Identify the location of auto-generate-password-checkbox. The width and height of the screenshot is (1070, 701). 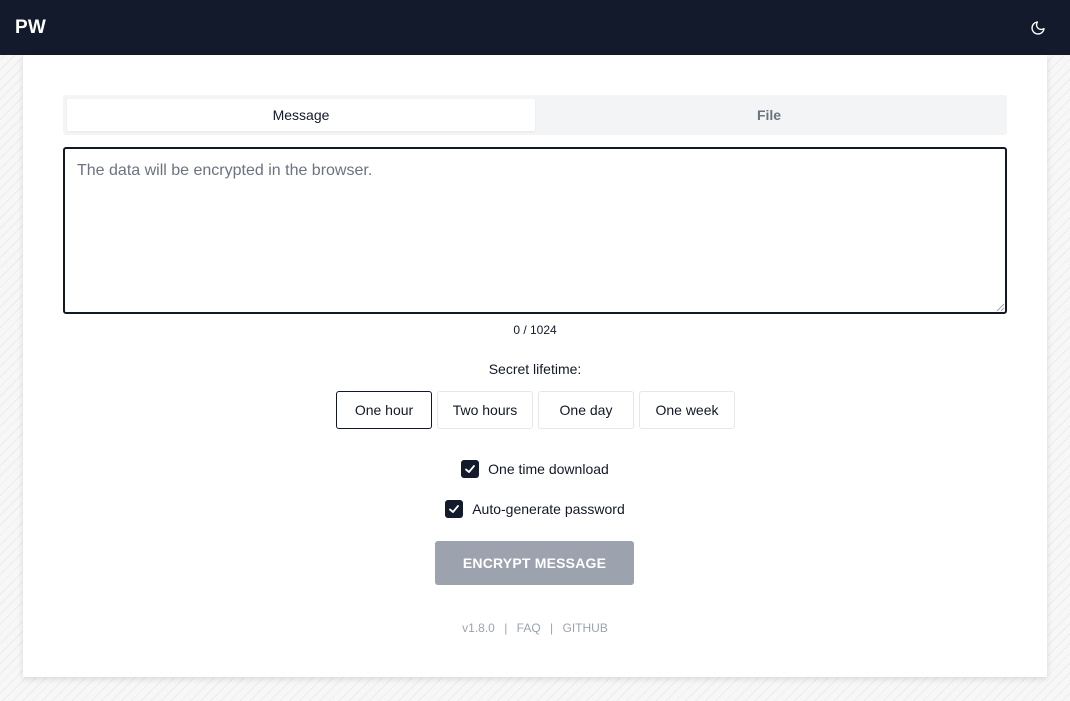
(454, 509).